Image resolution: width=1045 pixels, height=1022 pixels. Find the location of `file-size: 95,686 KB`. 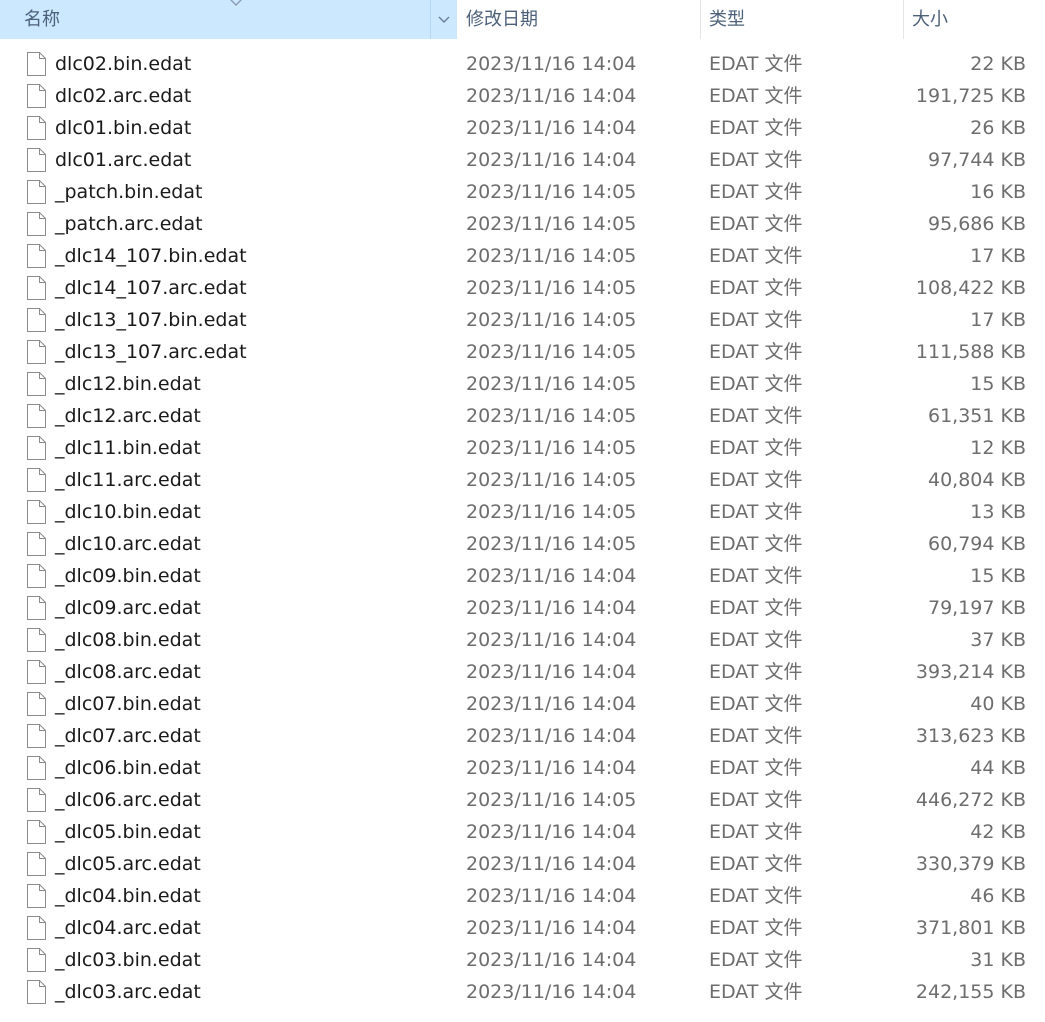

file-size: 95,686 KB is located at coordinates (976, 224).